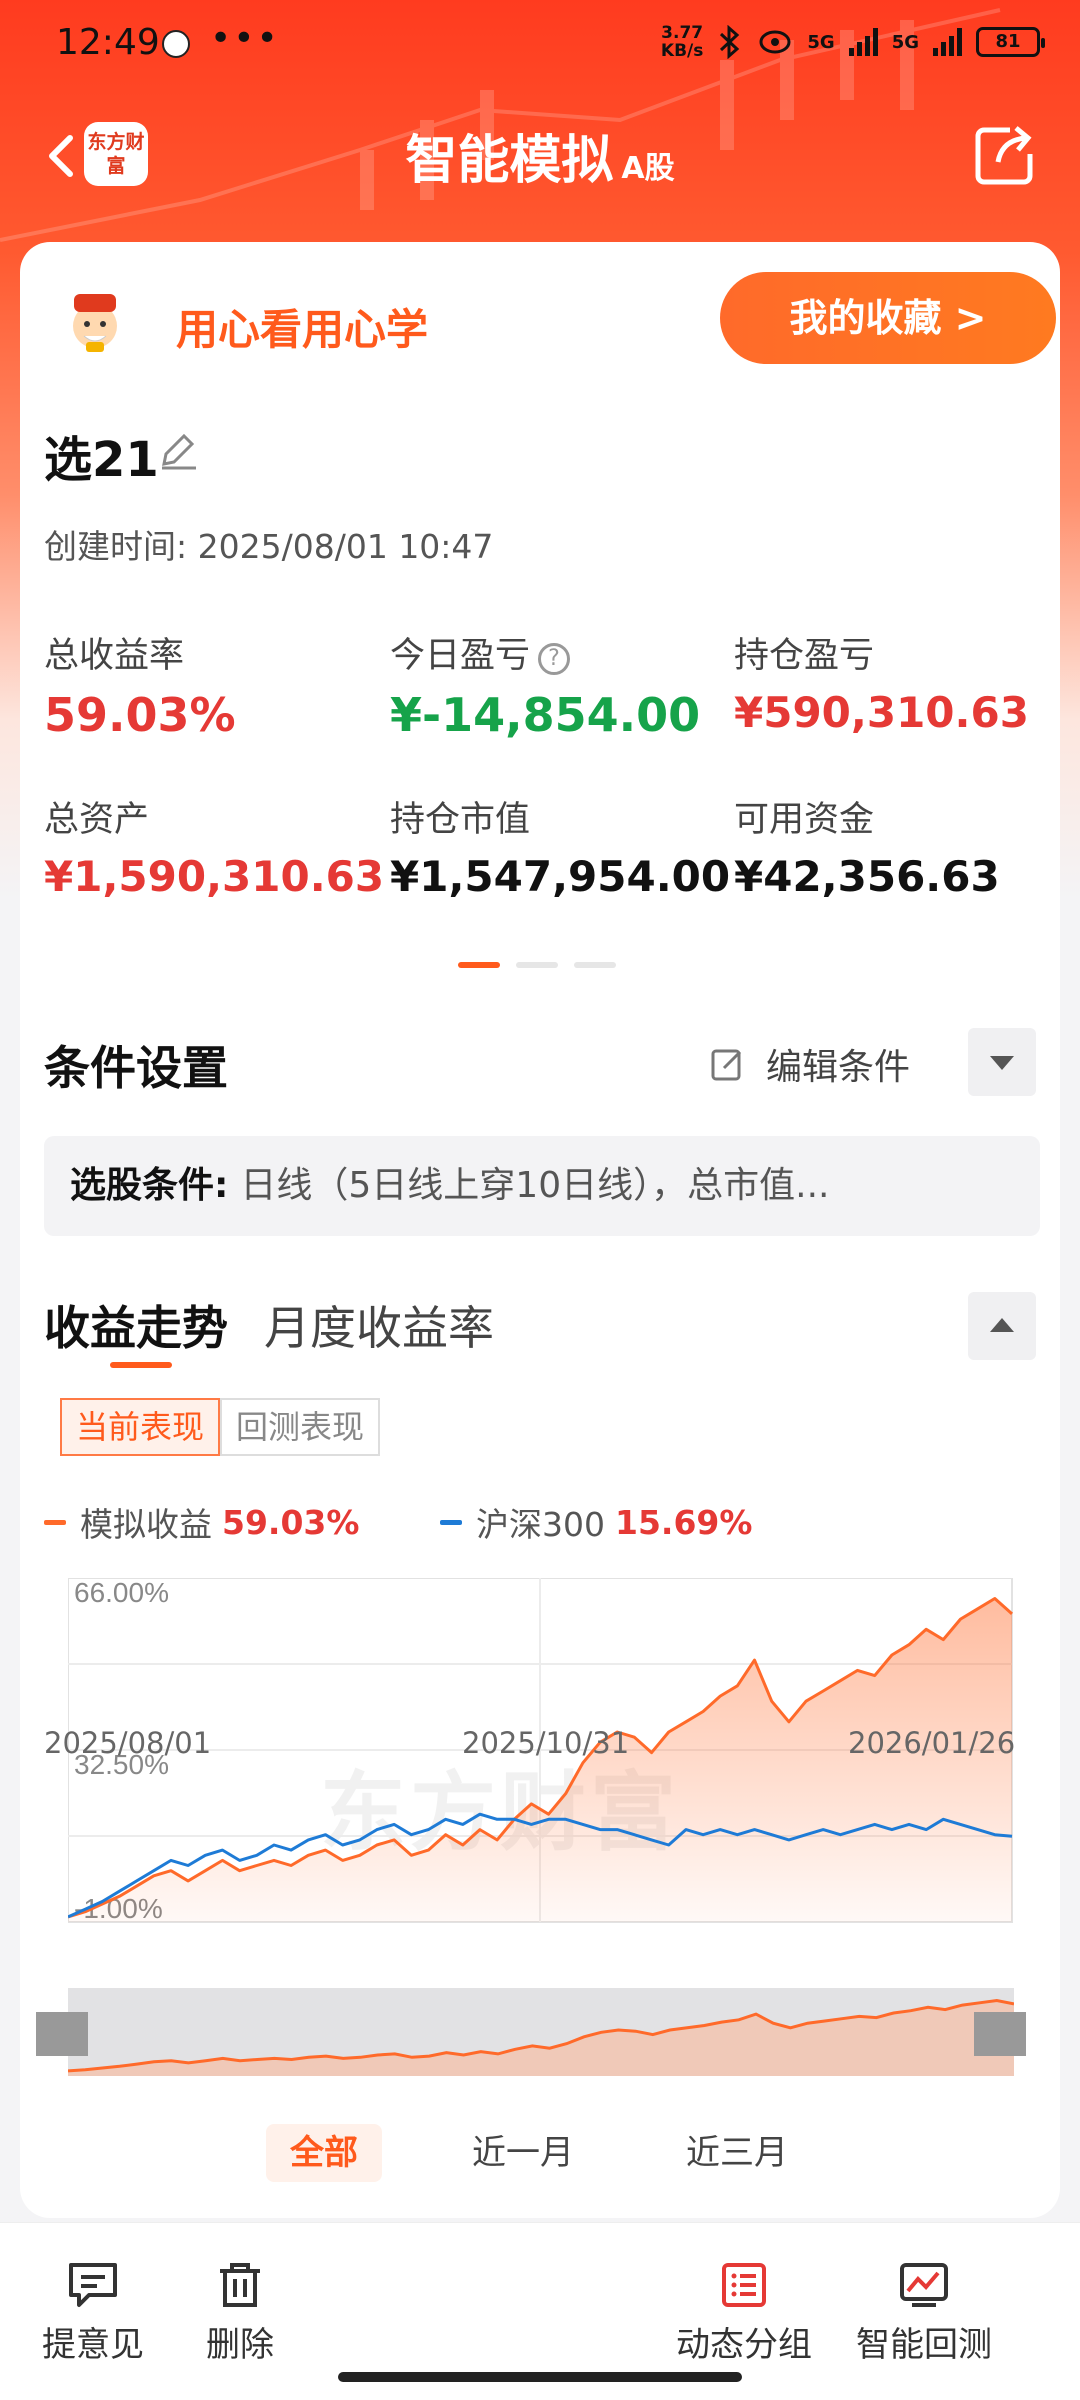  I want to click on stat-available-funds: 可用资金 ¥42,356.63, so click(904, 846).